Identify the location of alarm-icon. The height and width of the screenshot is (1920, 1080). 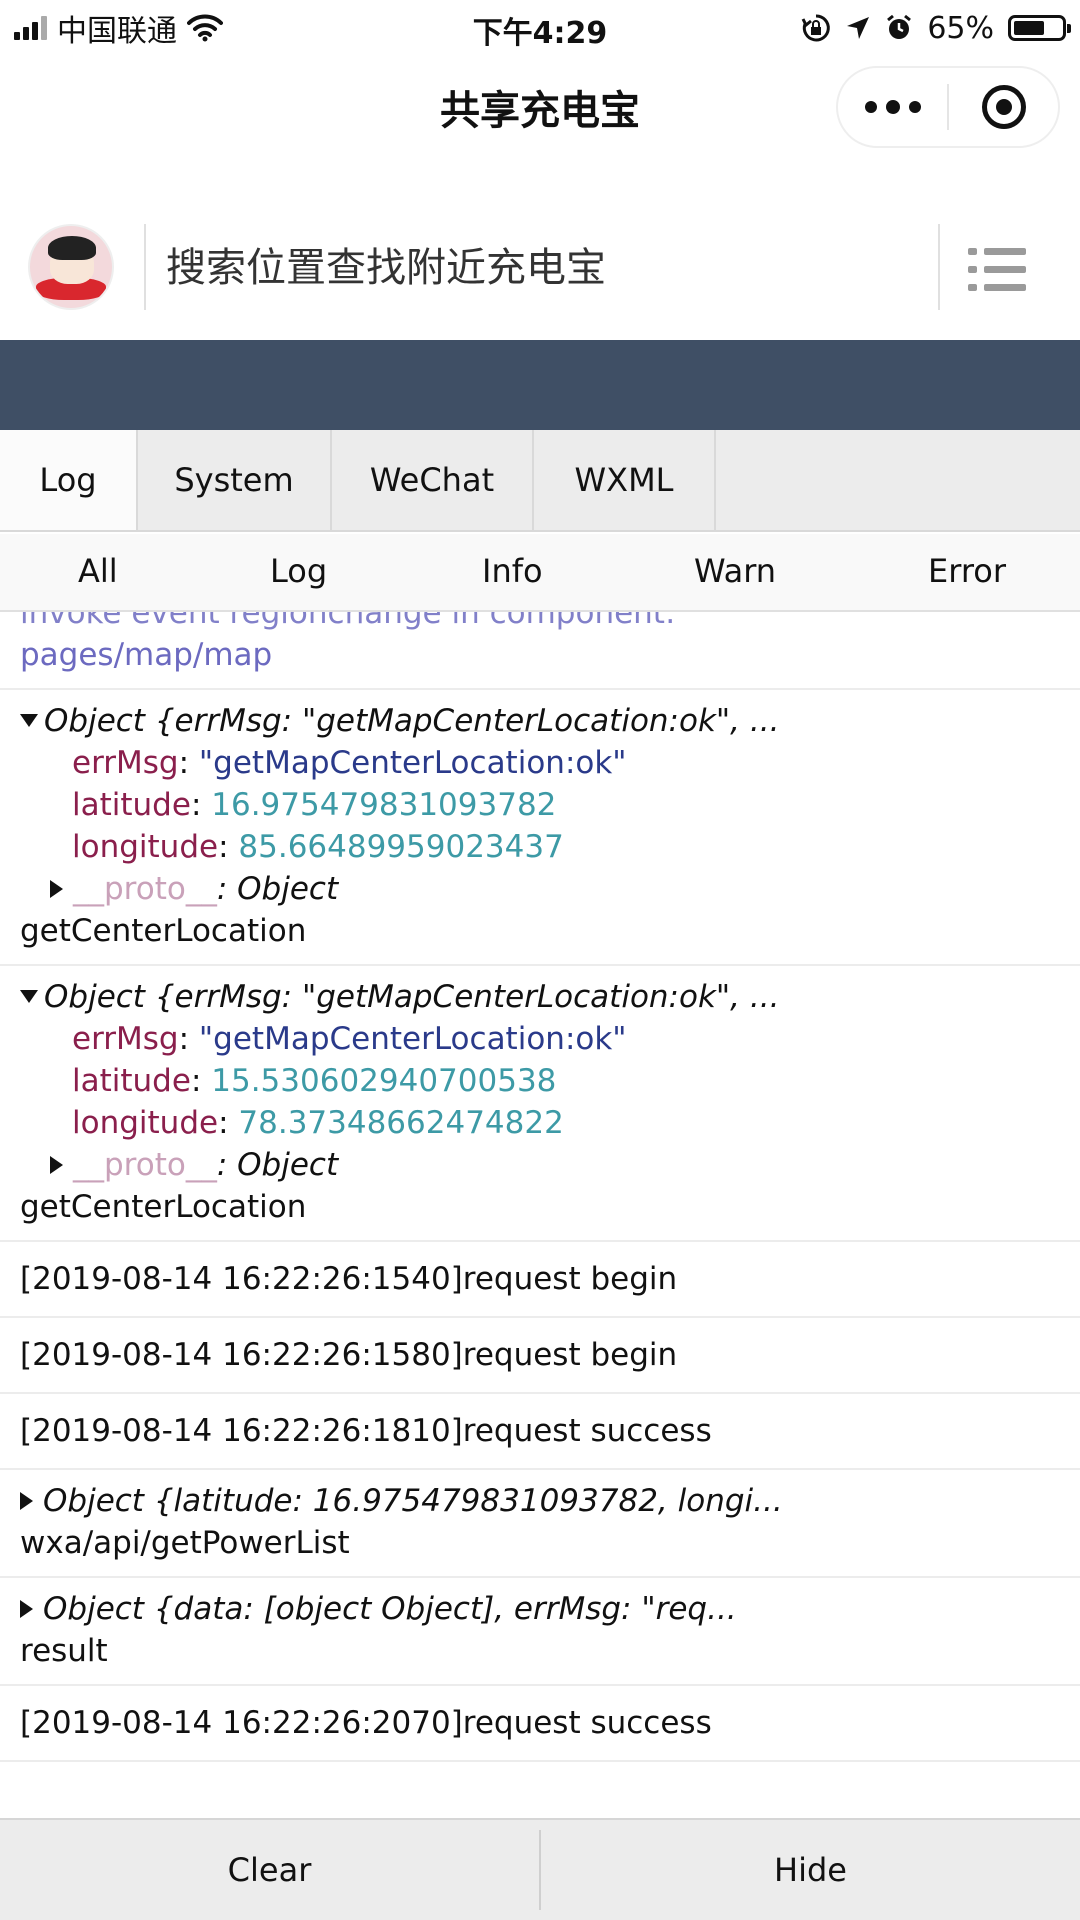
(899, 26).